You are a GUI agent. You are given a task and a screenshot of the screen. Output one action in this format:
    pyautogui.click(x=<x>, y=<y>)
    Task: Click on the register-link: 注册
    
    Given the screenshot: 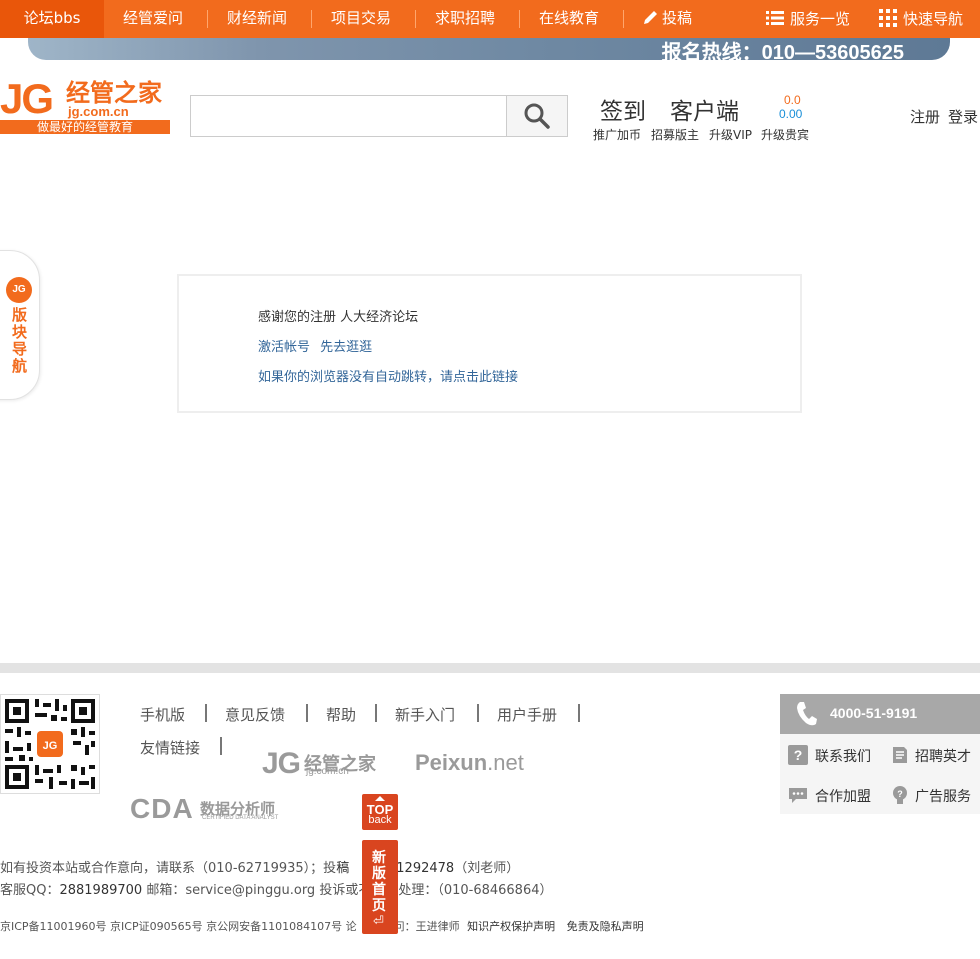 What is the action you would take?
    pyautogui.click(x=925, y=116)
    